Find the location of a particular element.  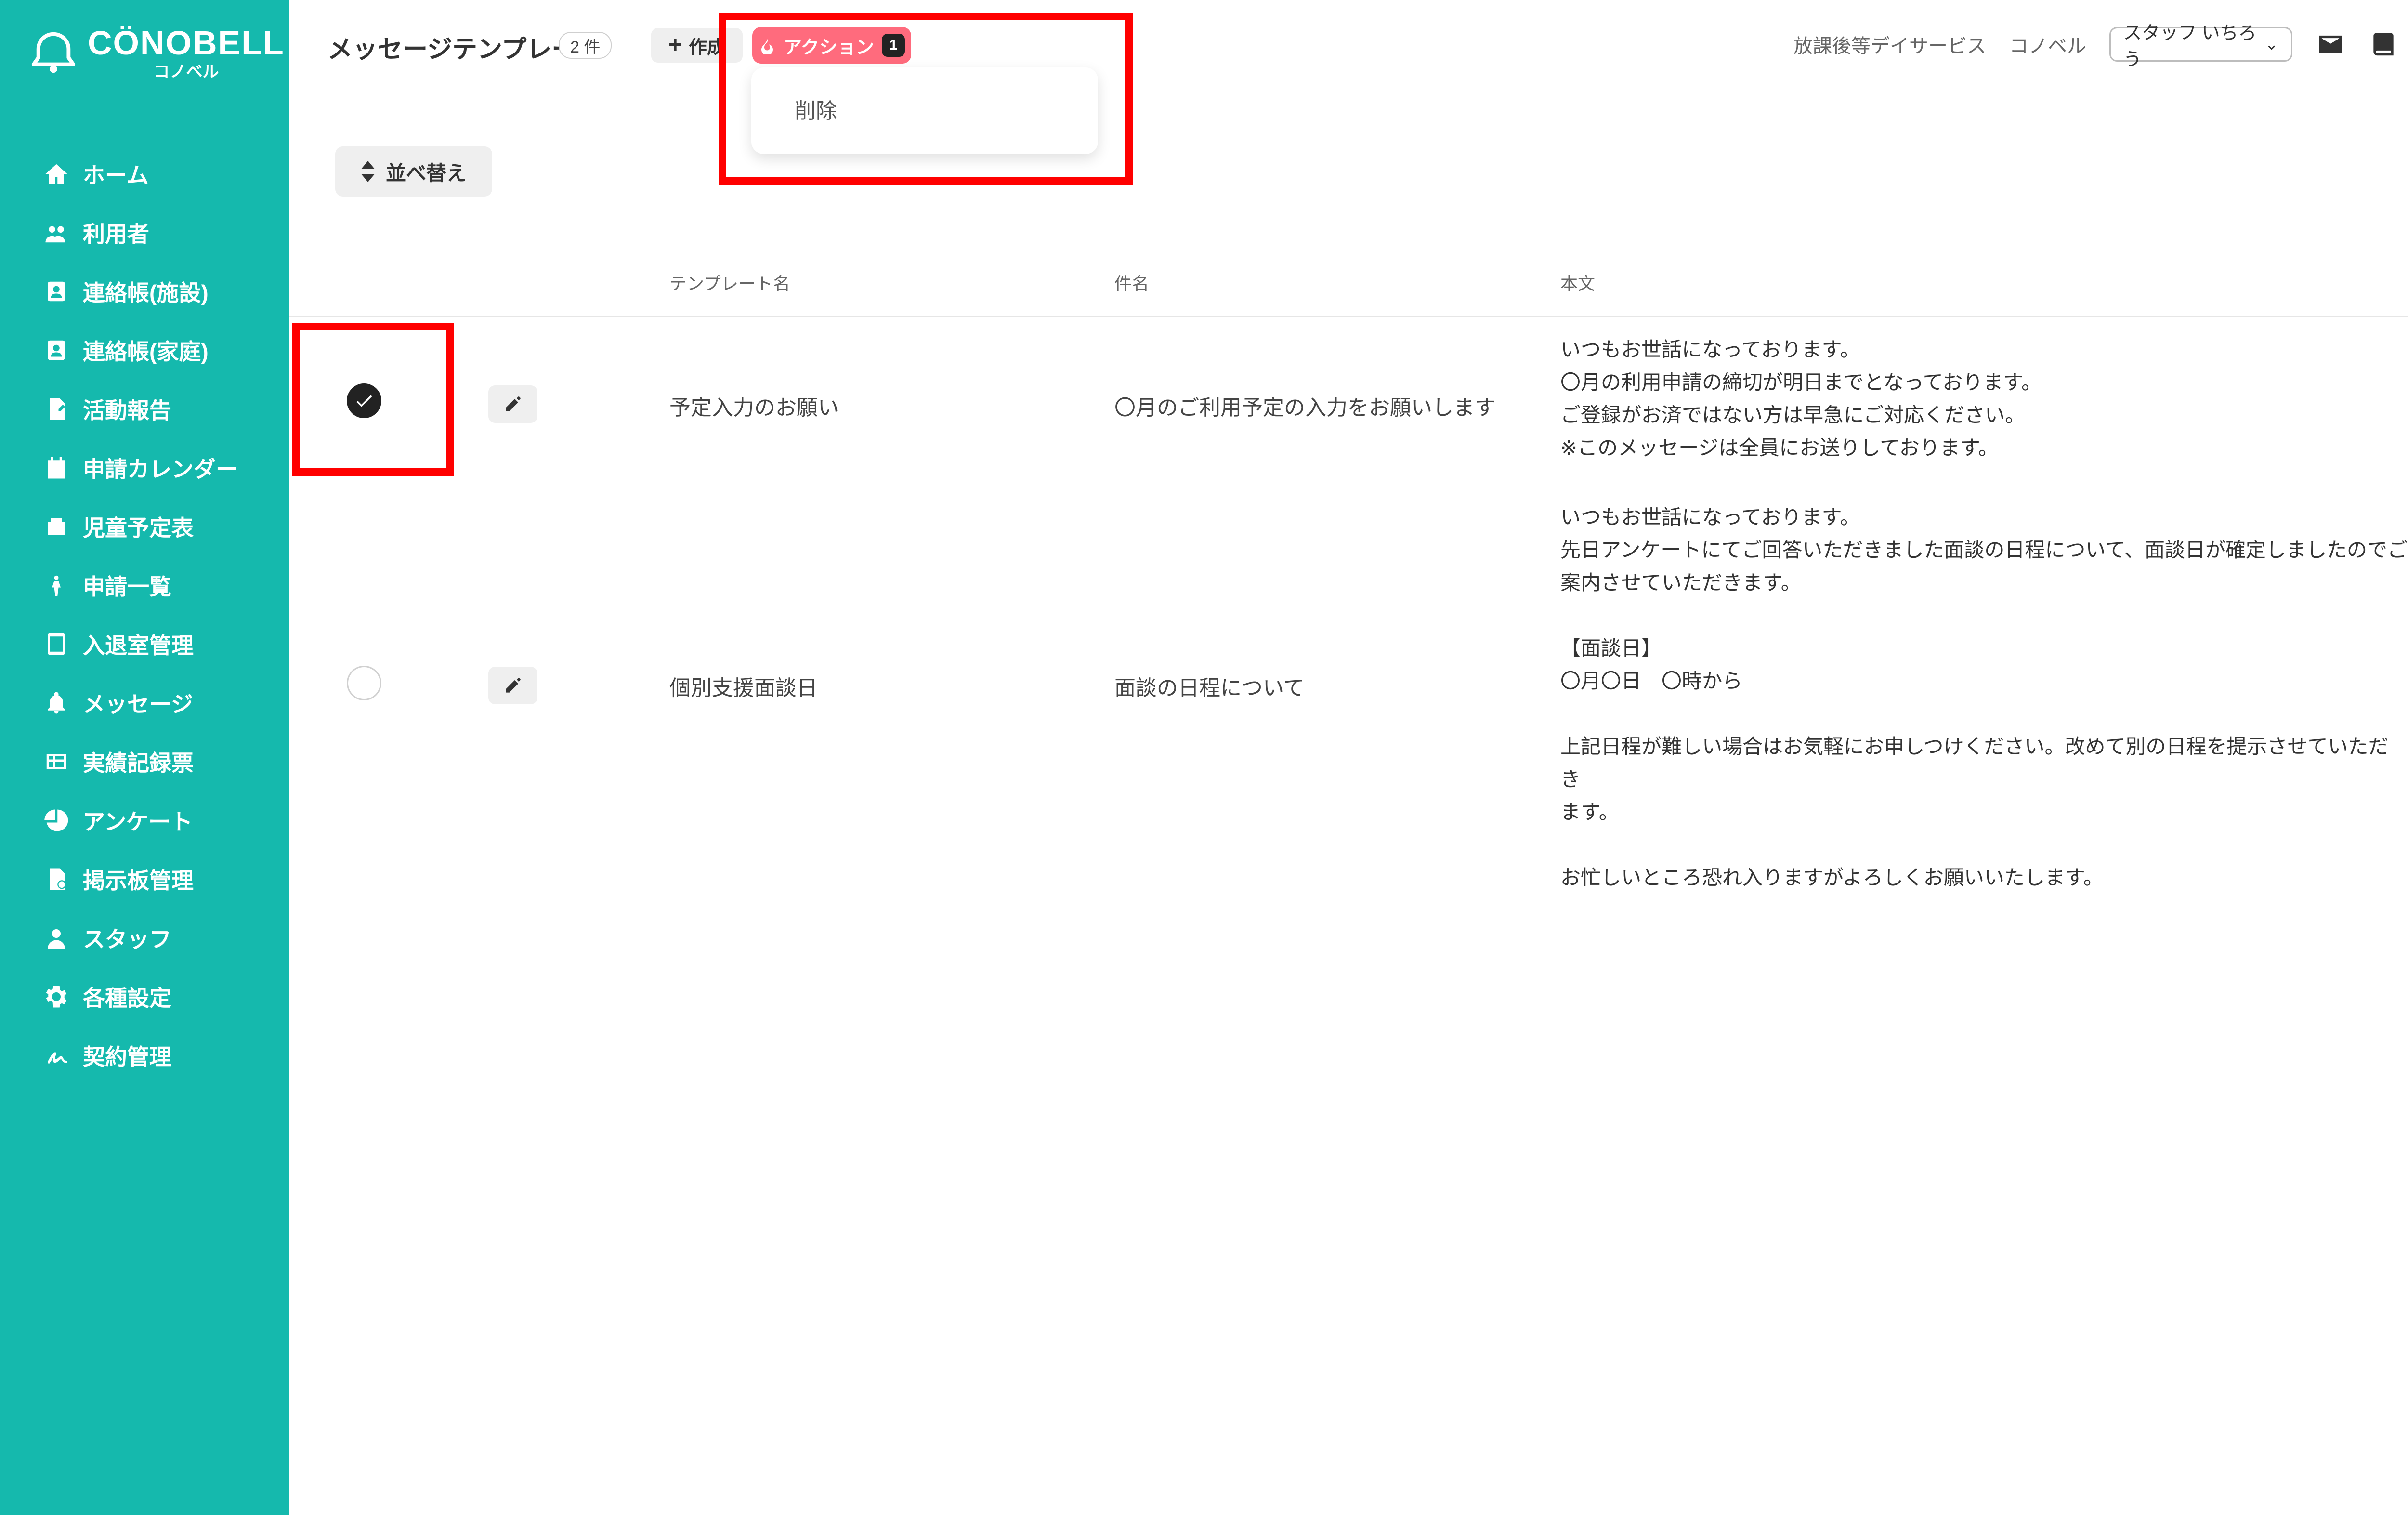

sidebar-item-label: 連絡帳(家庭) is located at coordinates (146, 351).